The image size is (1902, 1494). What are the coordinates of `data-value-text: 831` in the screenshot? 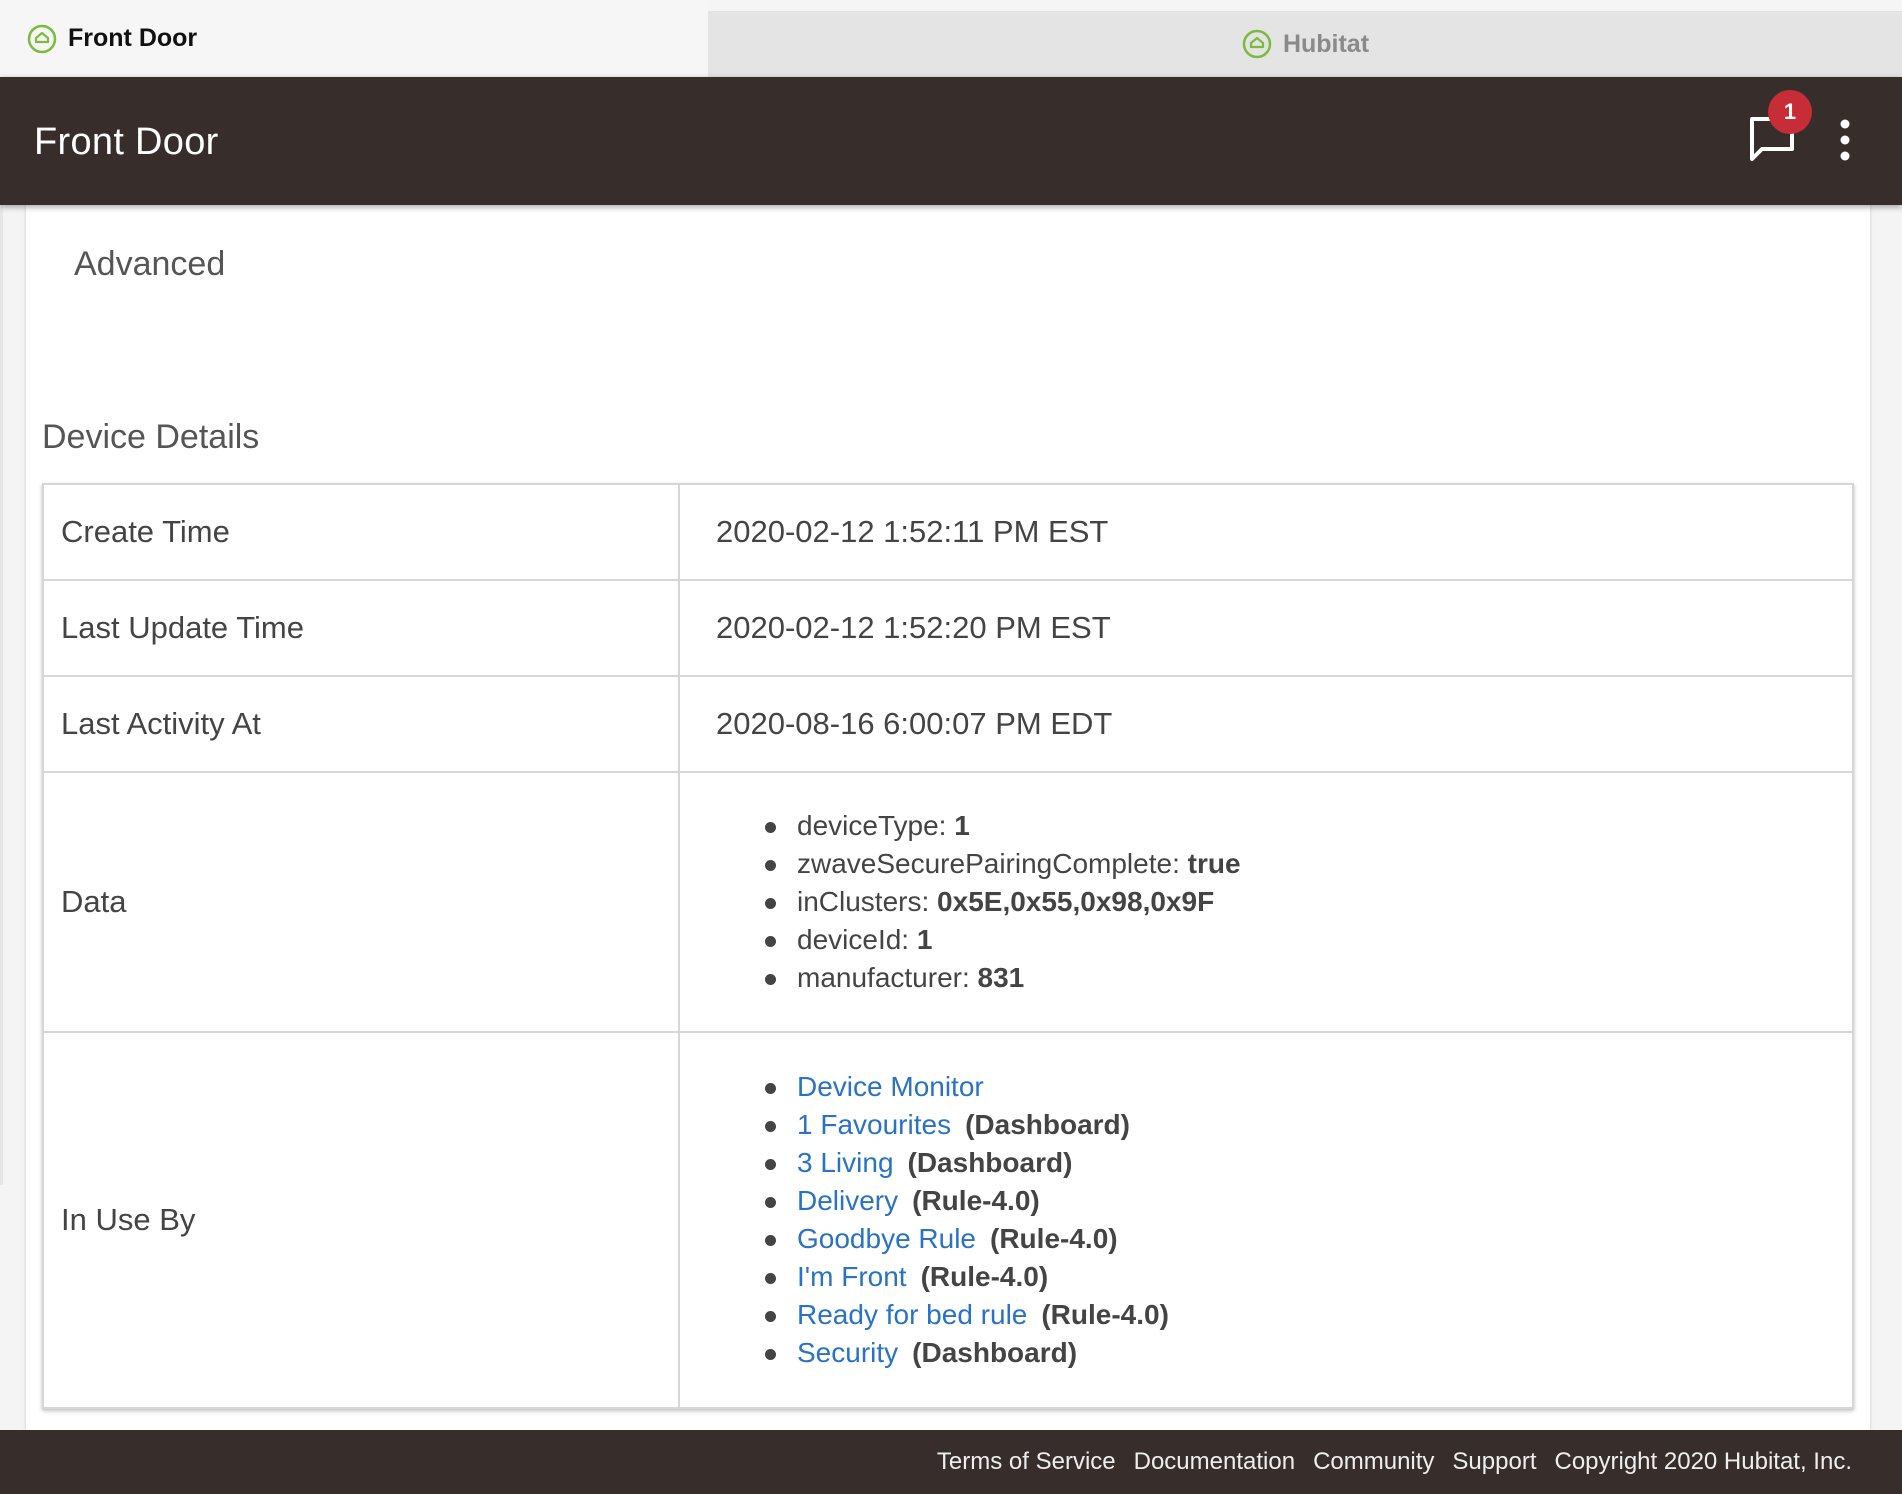 It's located at (1001, 977).